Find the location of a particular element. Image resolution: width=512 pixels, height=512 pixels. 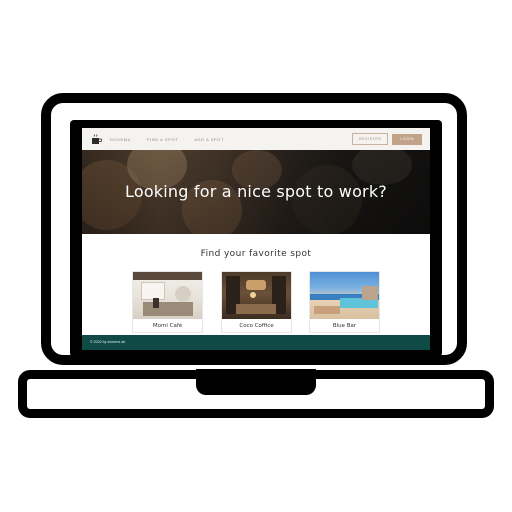

spot-card-momi-cafe: Momi Café is located at coordinates (167, 302).